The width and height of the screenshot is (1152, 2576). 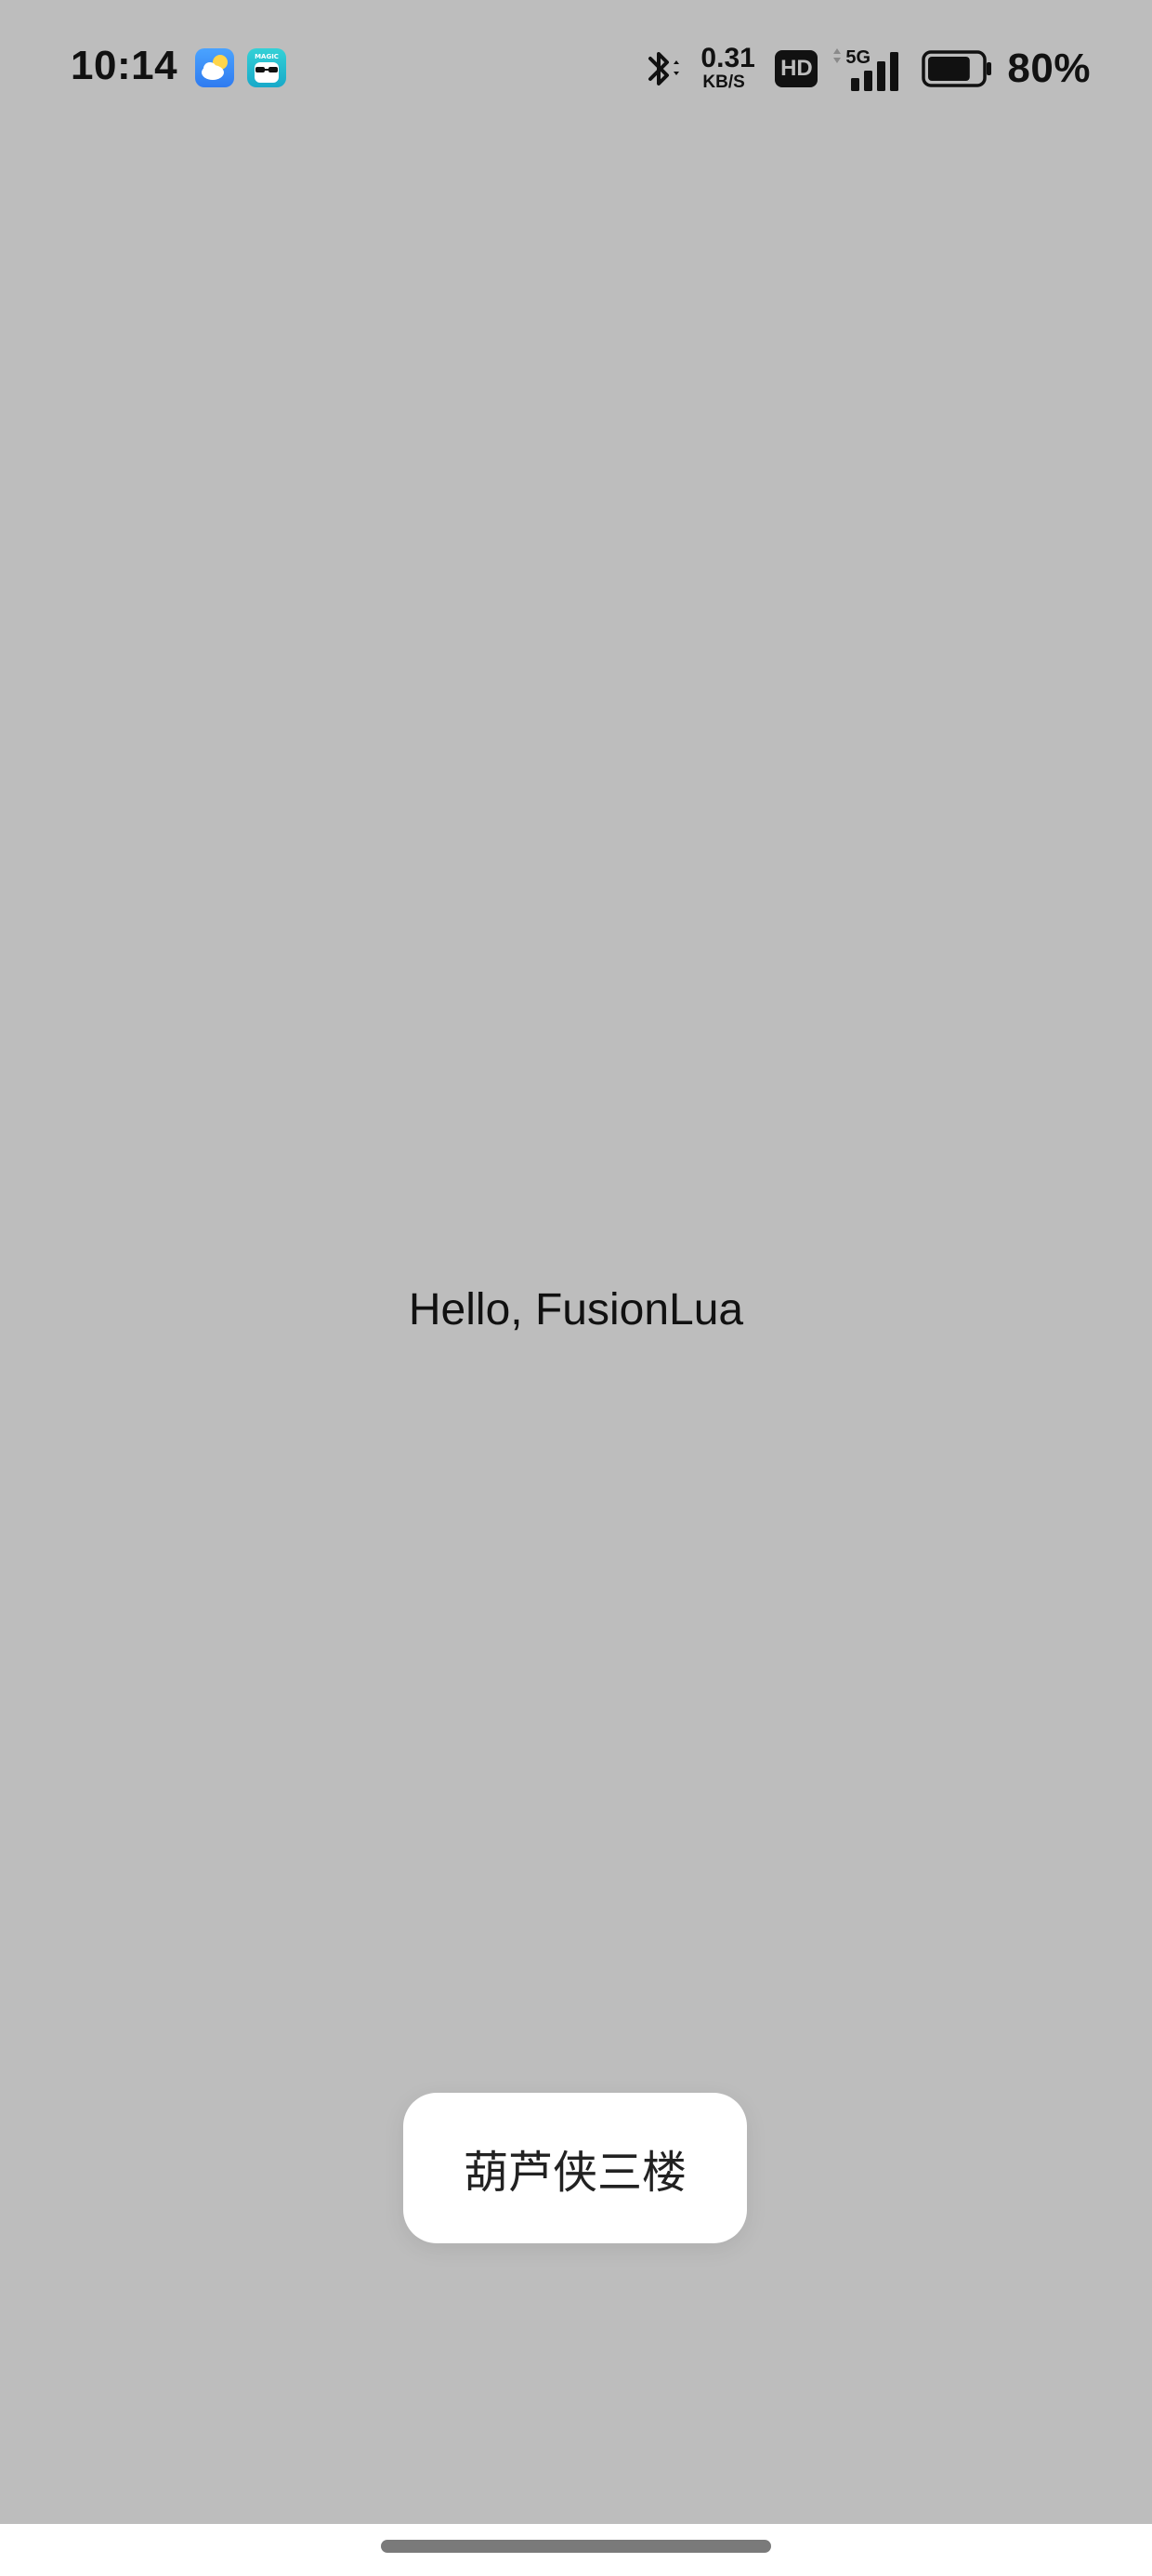 What do you see at coordinates (214, 67) in the screenshot?
I see `weather-icon` at bounding box center [214, 67].